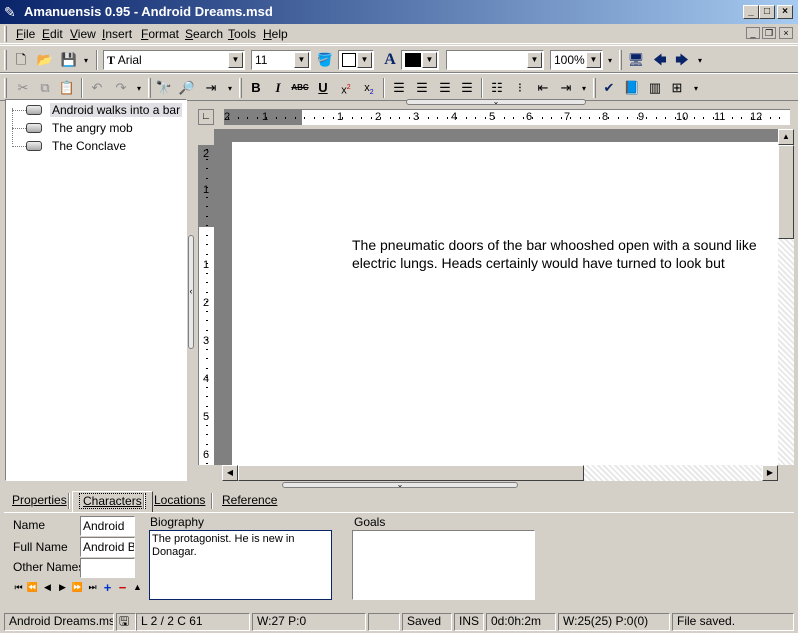 The width and height of the screenshot is (798, 633). I want to click on tab-characters: Characters, so click(112, 502).